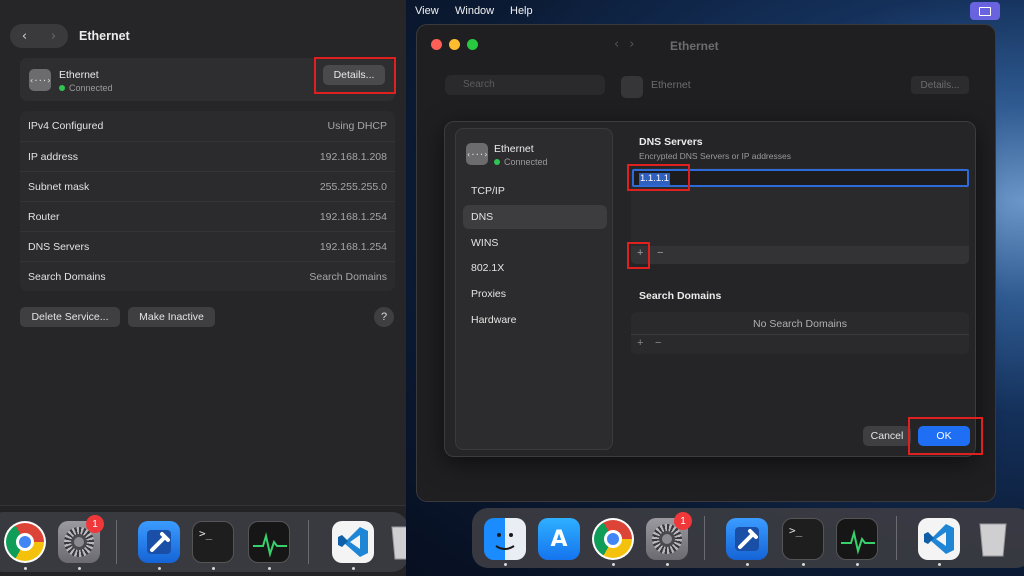  Describe the element at coordinates (44, 216) in the screenshot. I see `info-label: Router` at that location.